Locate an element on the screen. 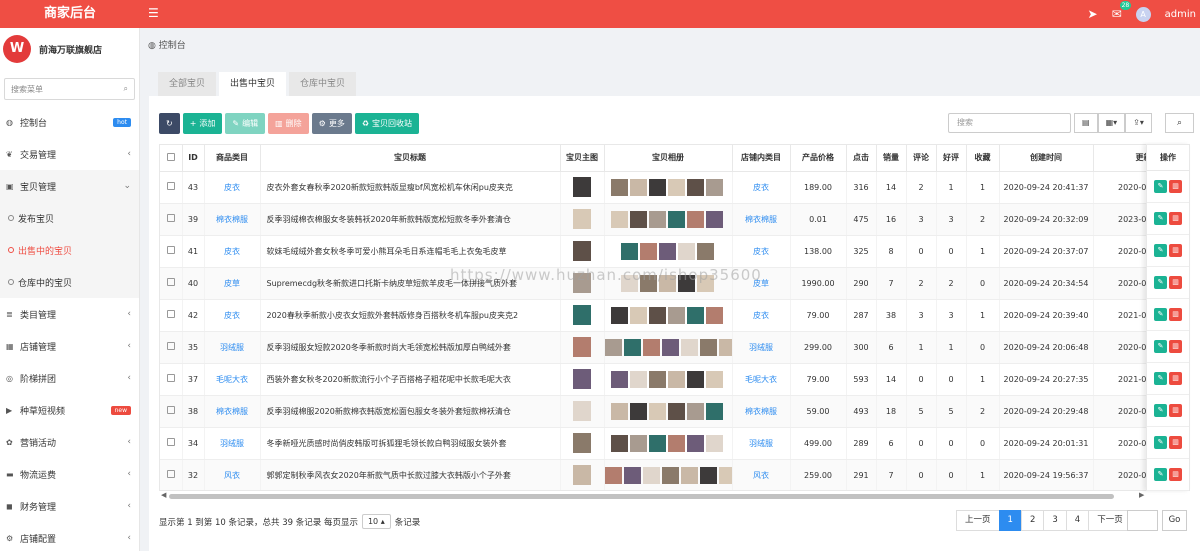 This screenshot has width=1200, height=551. cell-shop-category: 皮衣 is located at coordinates (761, 315).